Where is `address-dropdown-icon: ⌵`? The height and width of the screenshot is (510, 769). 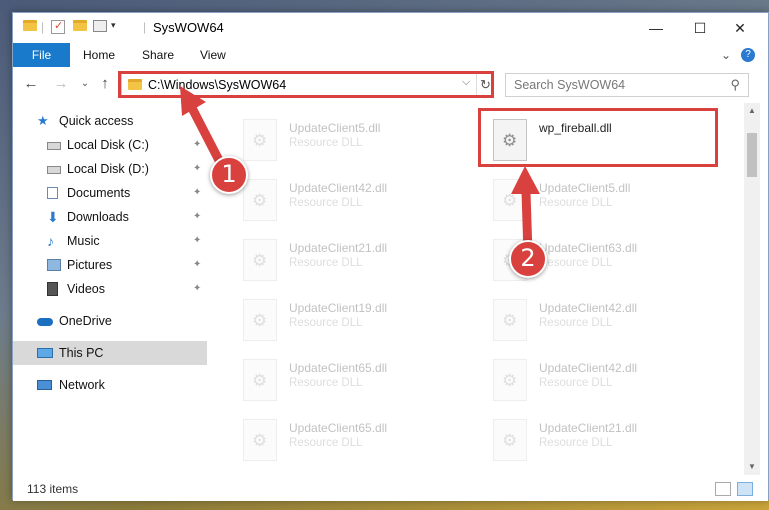 address-dropdown-icon: ⌵ is located at coordinates (466, 82).